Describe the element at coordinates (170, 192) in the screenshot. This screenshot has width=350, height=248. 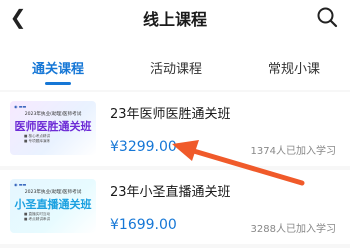
I see `course-name: 23年小圣直播通关班` at that location.